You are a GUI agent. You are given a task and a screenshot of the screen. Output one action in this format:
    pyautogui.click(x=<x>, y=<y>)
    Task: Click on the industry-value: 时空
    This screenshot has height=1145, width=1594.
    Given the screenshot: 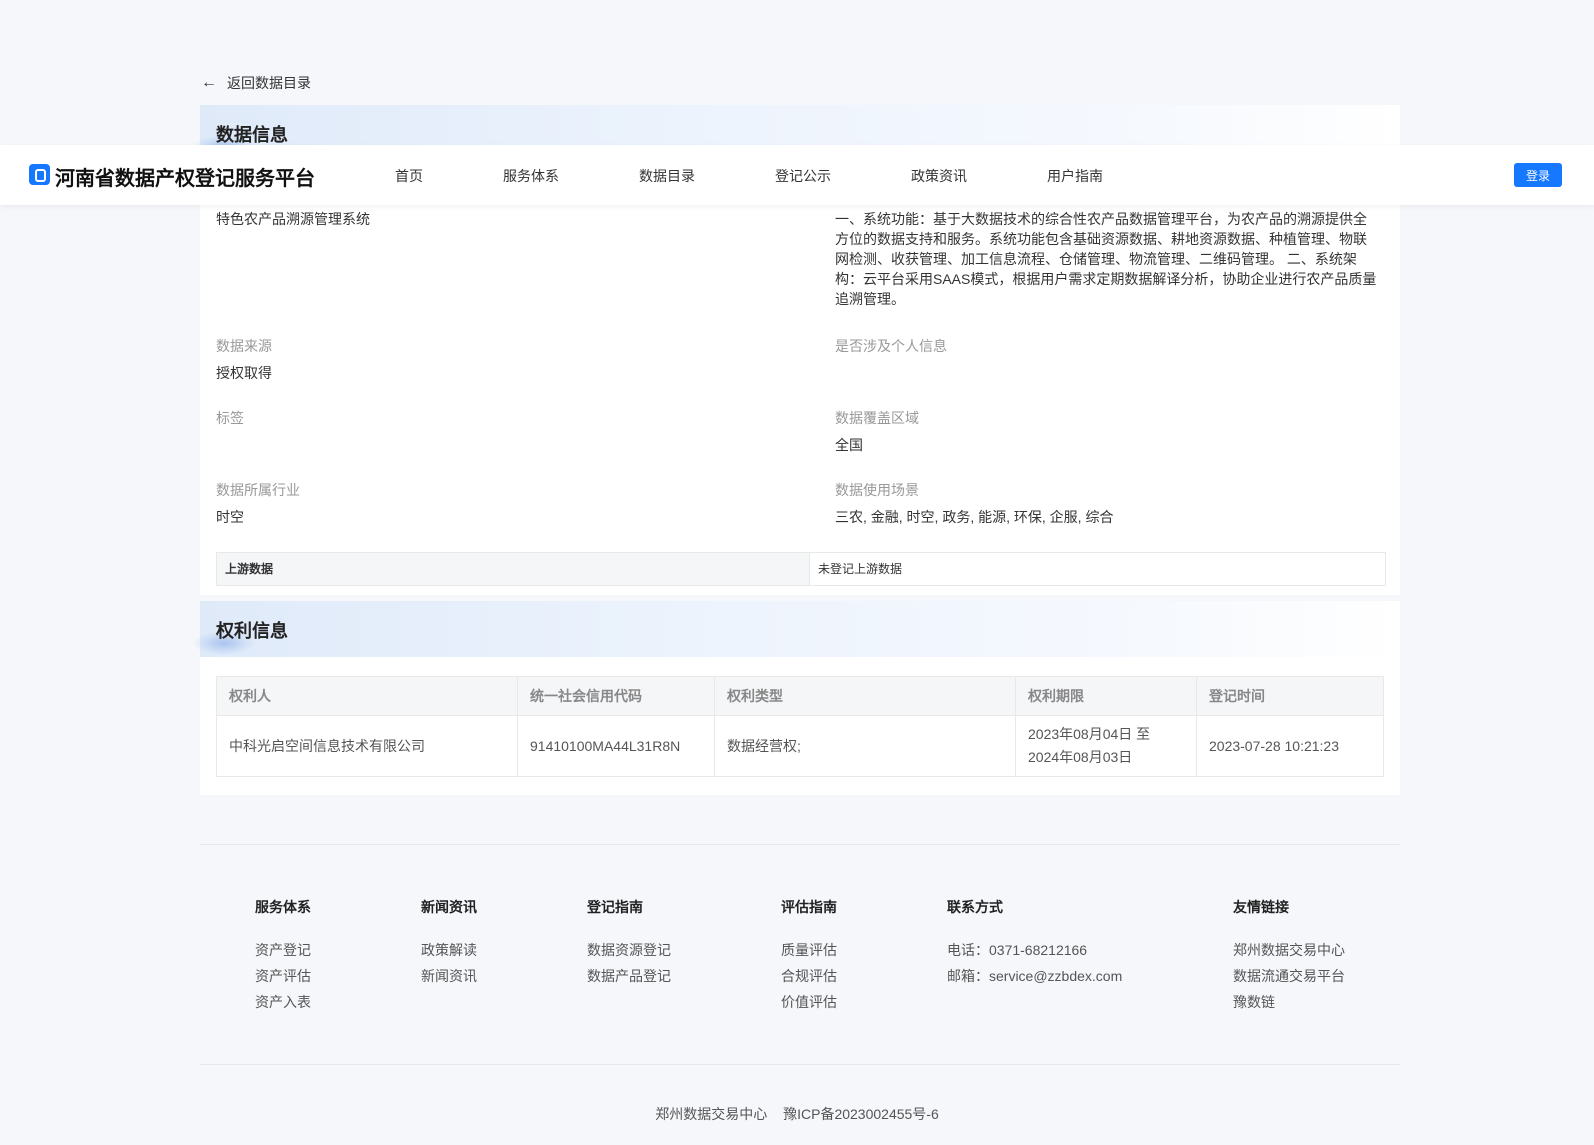 What is the action you would take?
    pyautogui.click(x=230, y=517)
    